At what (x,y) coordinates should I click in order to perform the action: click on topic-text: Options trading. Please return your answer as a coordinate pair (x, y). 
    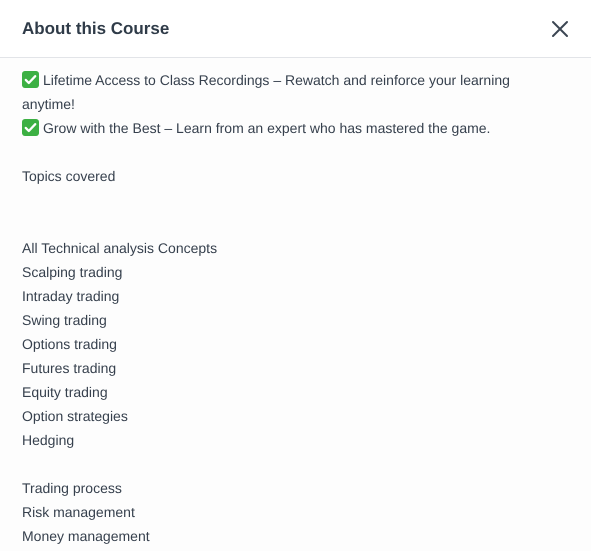
    Looking at the image, I should click on (70, 344).